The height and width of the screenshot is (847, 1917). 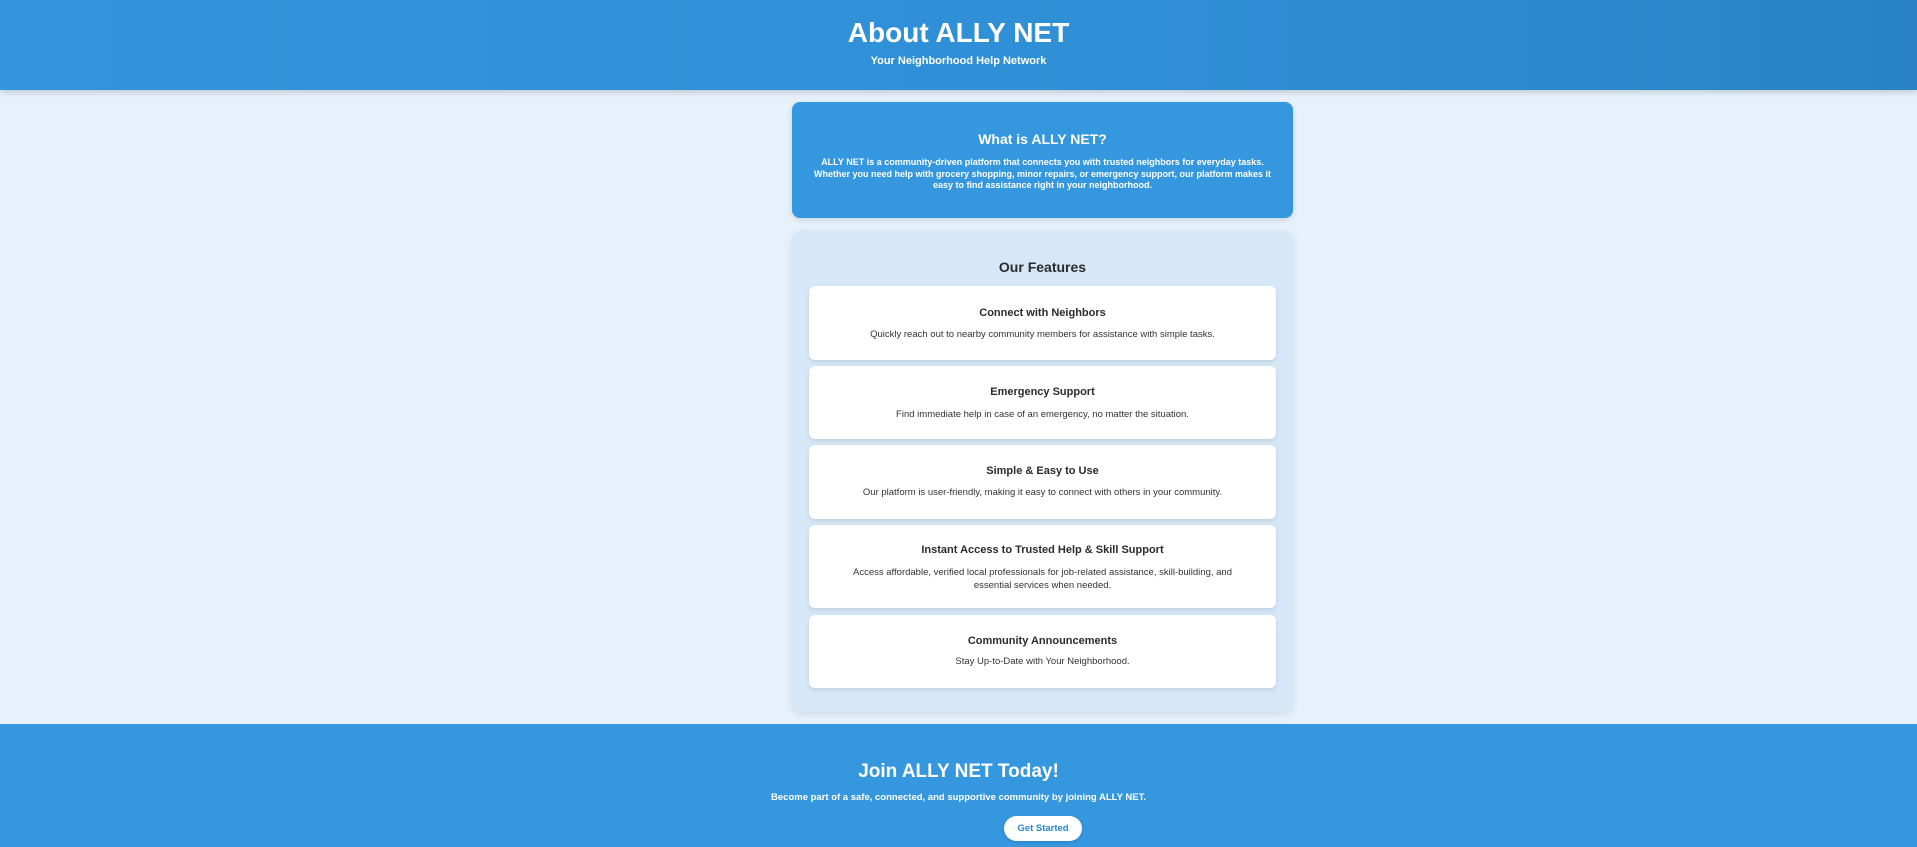 What do you see at coordinates (1042, 641) in the screenshot?
I see `feature-title: Community Announcements` at bounding box center [1042, 641].